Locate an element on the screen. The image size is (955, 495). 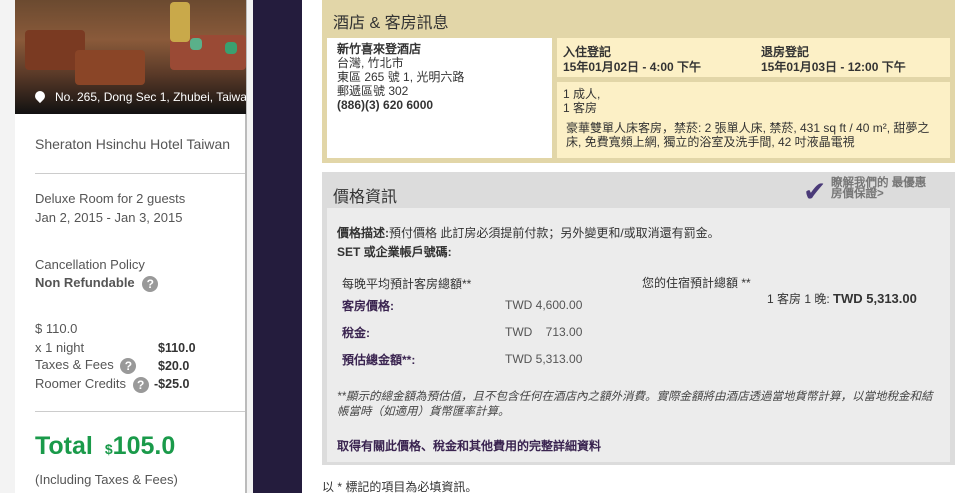
price-info-title: 價格資訊 is located at coordinates (365, 197).